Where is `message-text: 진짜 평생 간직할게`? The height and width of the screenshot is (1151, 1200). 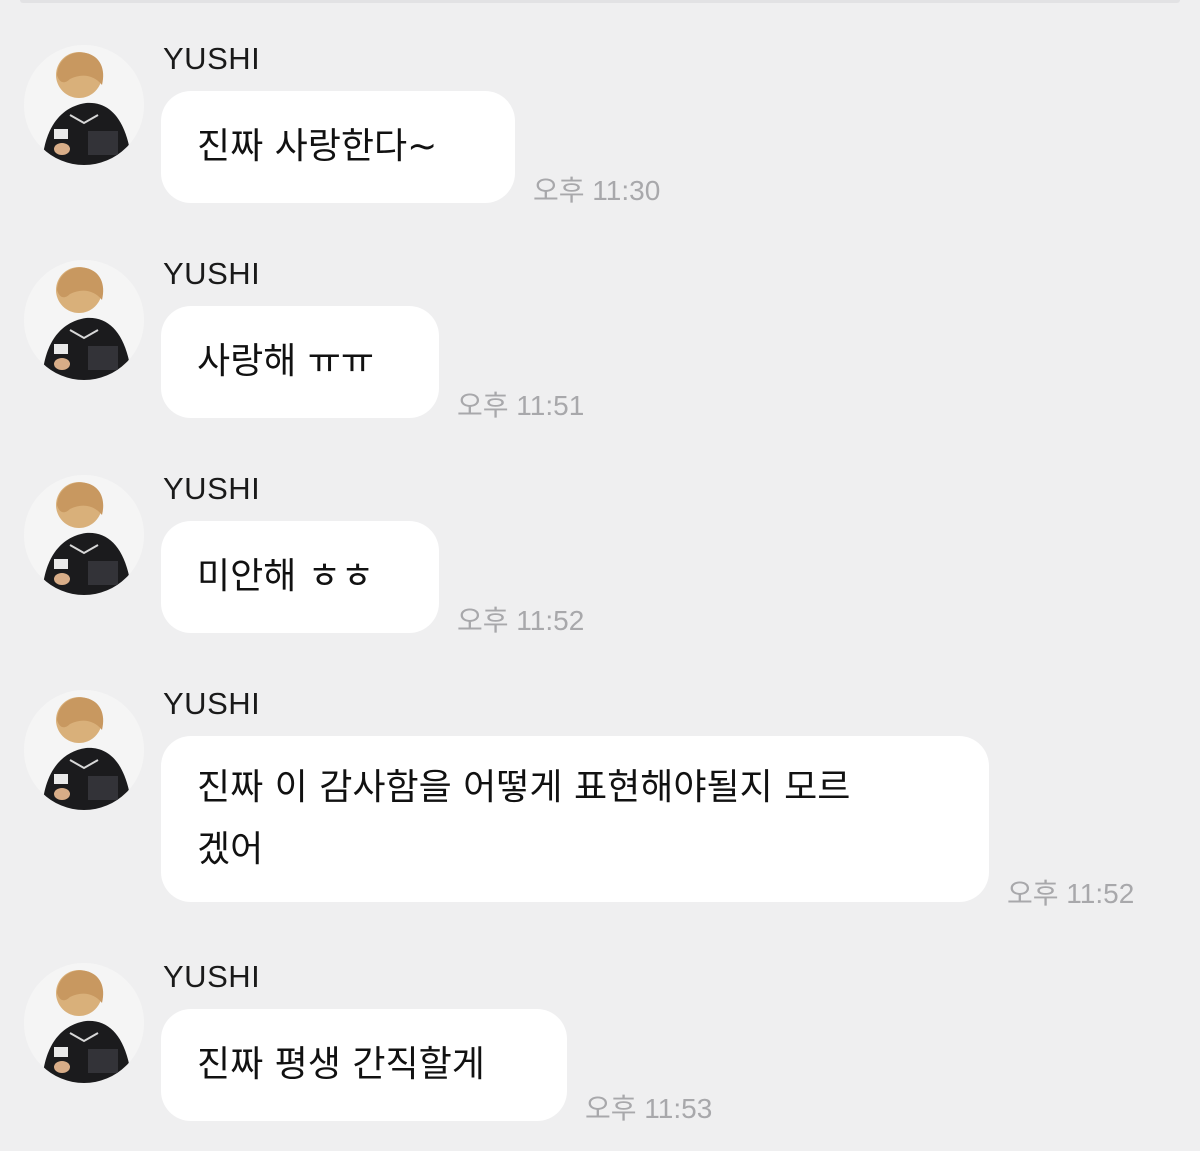 message-text: 진짜 평생 간직할게 is located at coordinates (341, 1064).